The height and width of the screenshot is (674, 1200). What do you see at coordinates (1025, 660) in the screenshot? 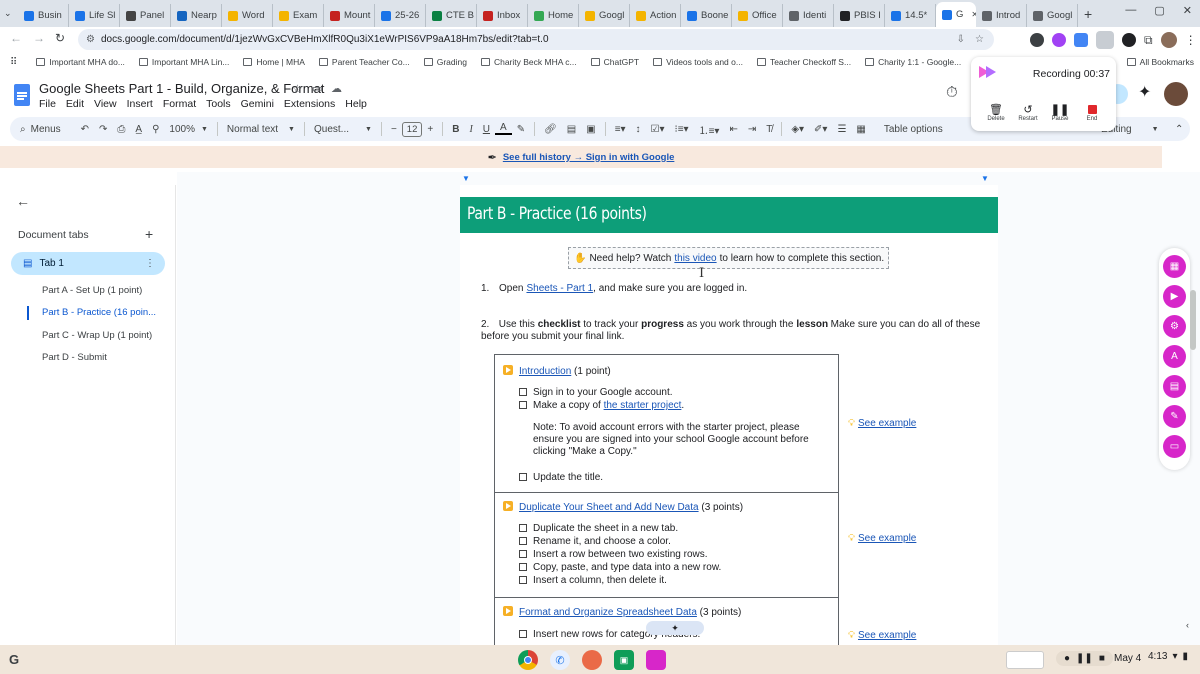
I see `tote-thumbnail` at bounding box center [1025, 660].